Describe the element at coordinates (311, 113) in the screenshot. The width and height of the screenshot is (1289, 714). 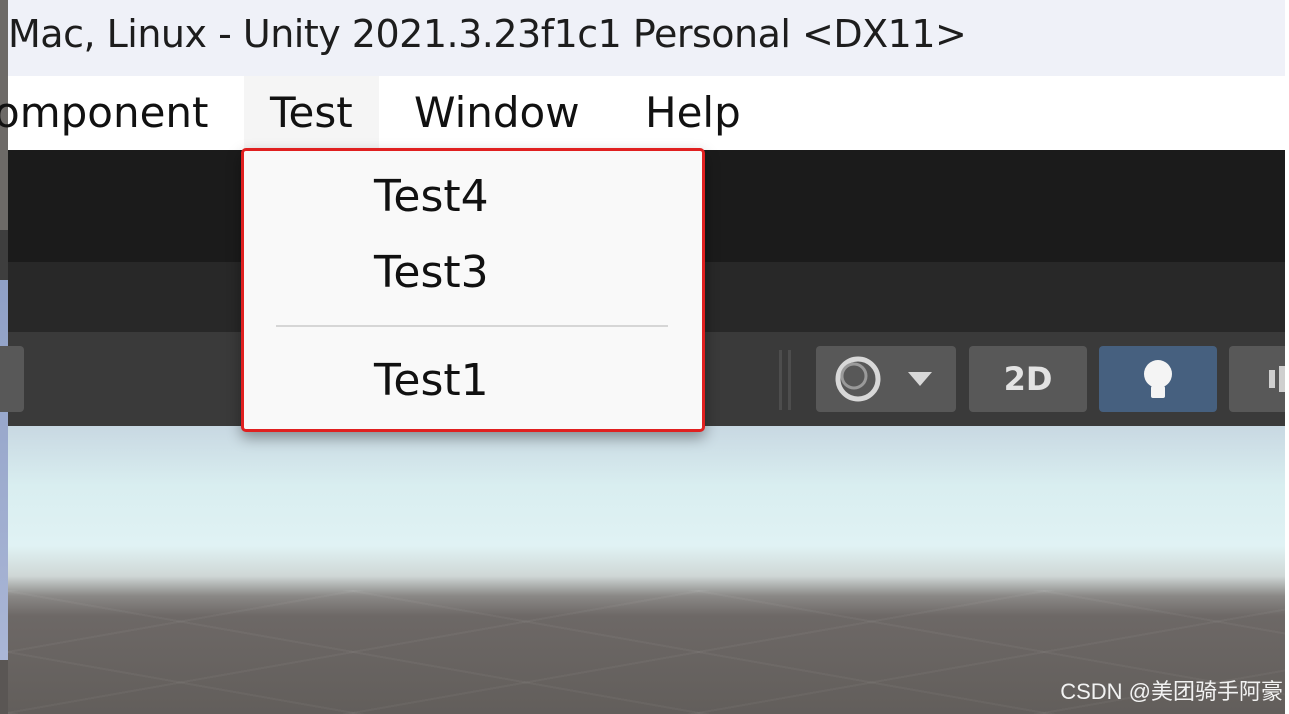
I see `menu-test: Test` at that location.